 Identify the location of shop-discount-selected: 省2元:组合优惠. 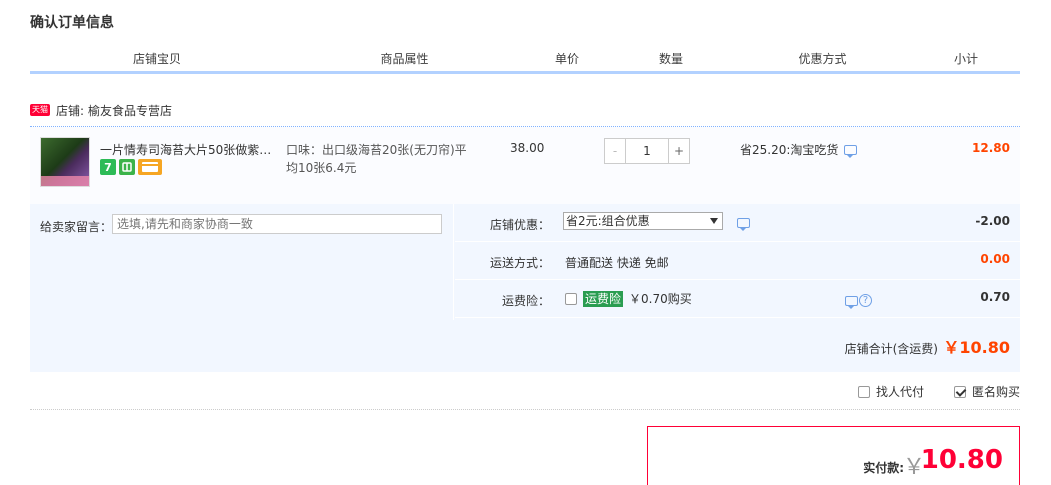
(608, 221).